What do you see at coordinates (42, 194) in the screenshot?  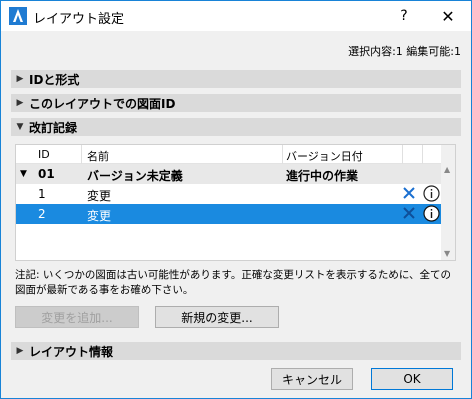 I see `row-id: 1` at bounding box center [42, 194].